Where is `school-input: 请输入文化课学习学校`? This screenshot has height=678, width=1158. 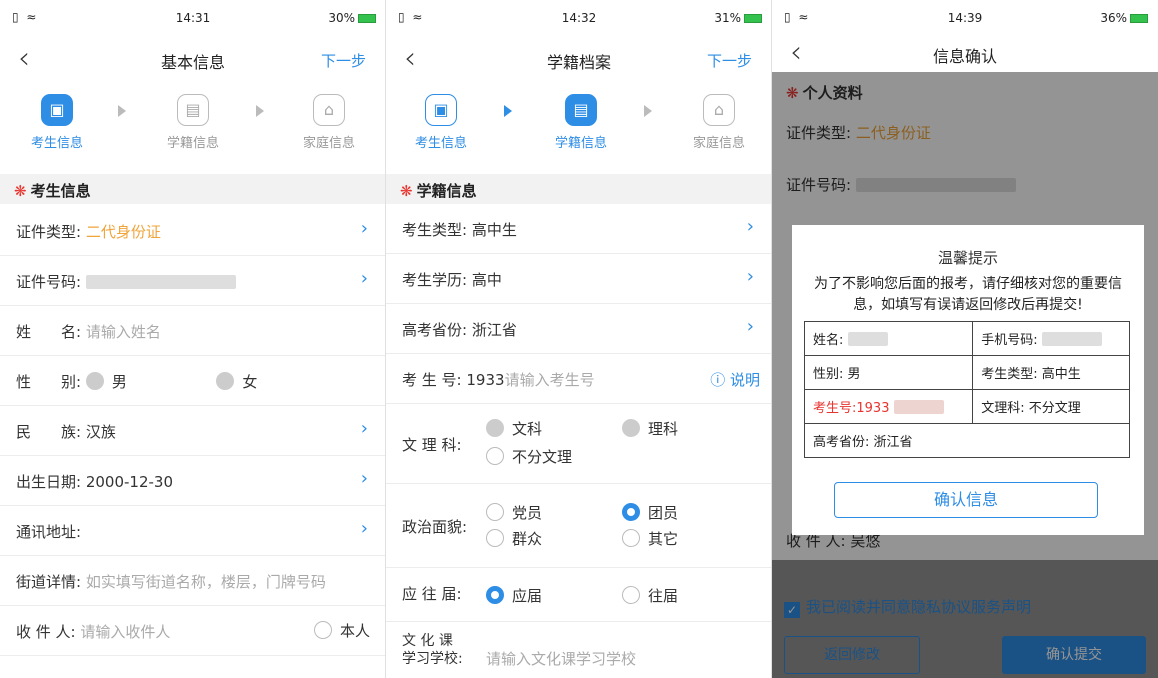
school-input: 请输入文化课学习学校 is located at coordinates (561, 658).